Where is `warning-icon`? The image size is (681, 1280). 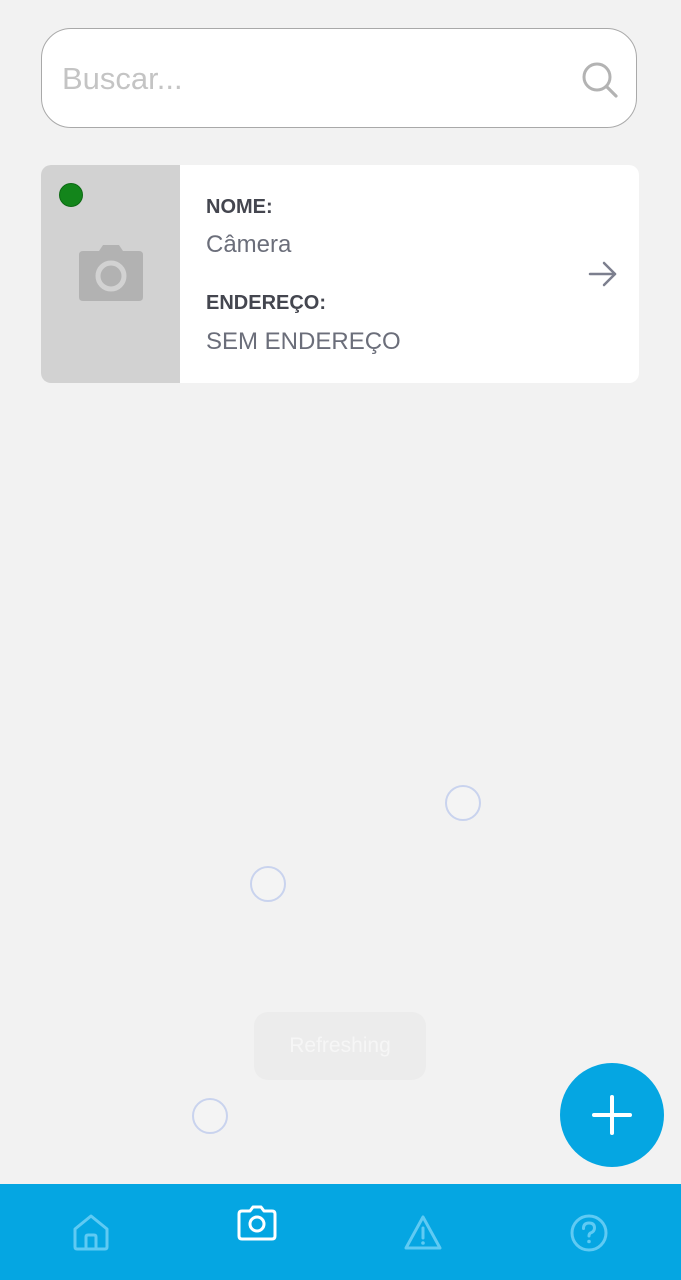 warning-icon is located at coordinates (423, 1232).